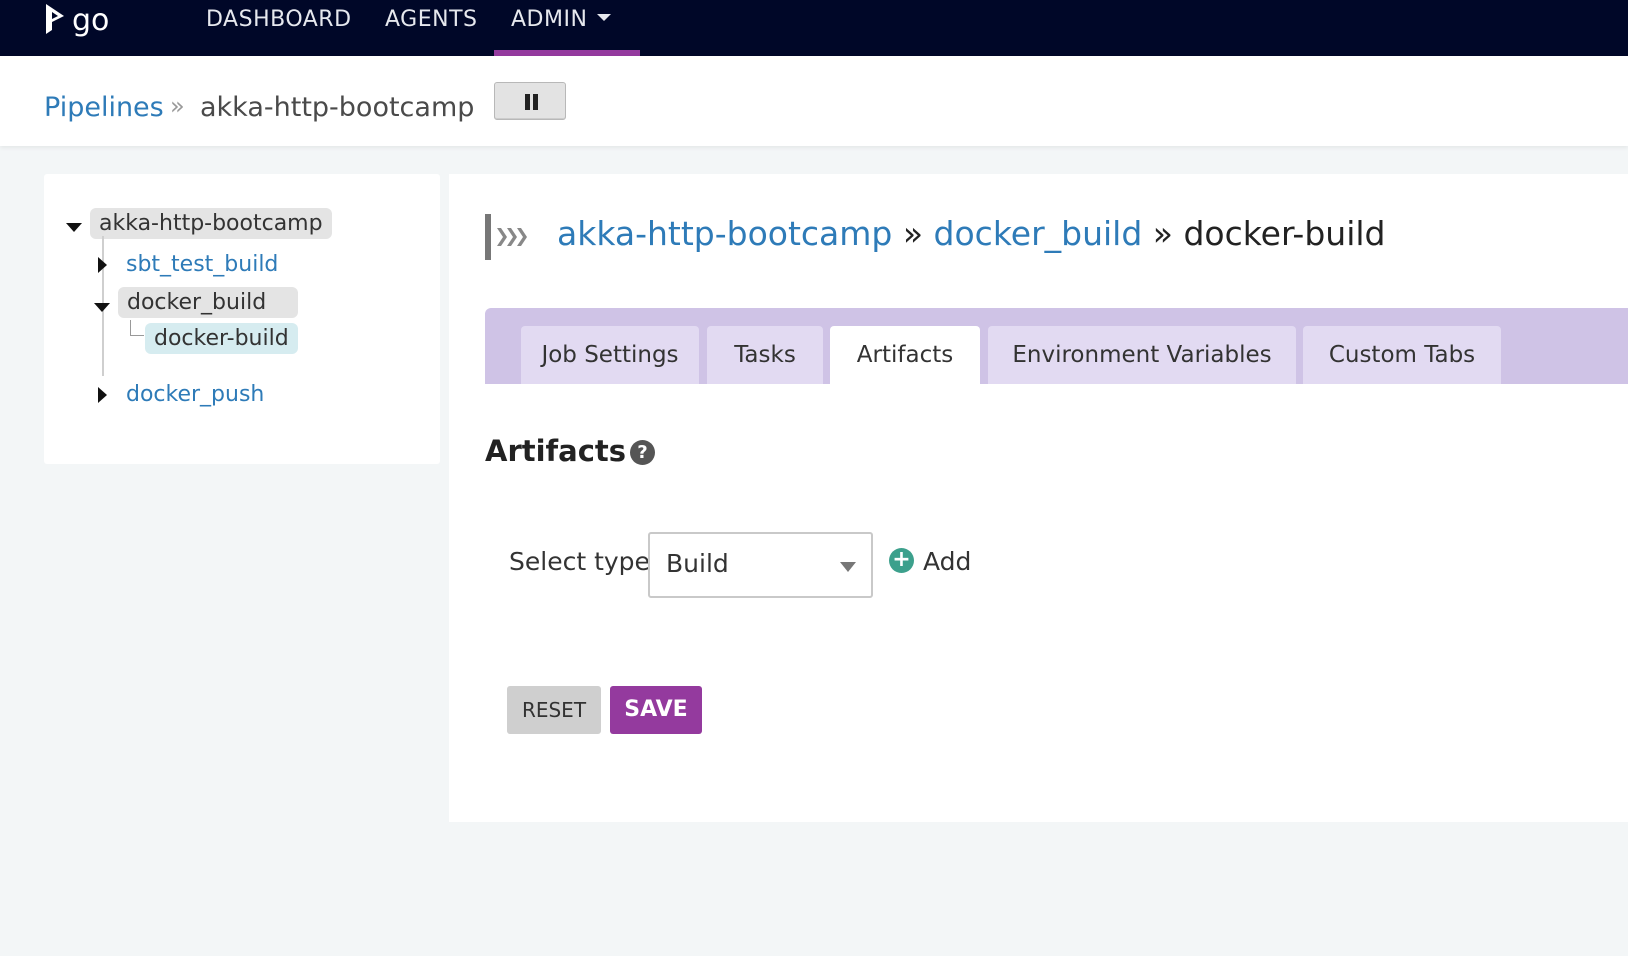 The height and width of the screenshot is (956, 1628). What do you see at coordinates (1142, 355) in the screenshot?
I see `tab-environment-variables: Environment Variables` at bounding box center [1142, 355].